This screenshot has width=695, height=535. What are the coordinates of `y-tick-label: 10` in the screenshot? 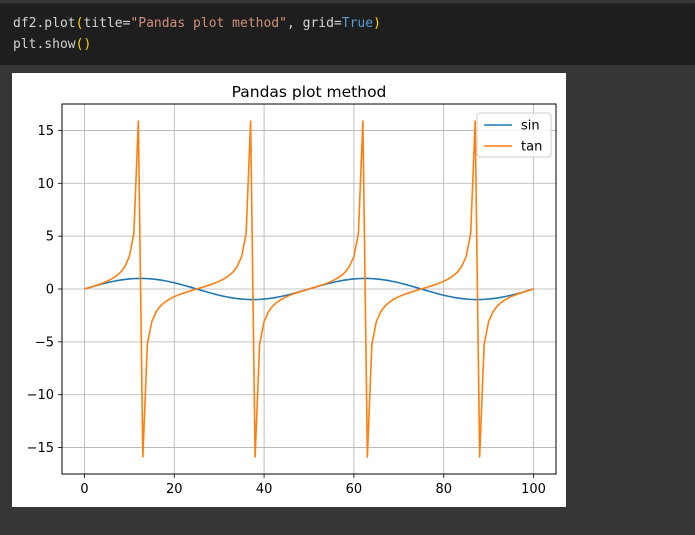 It's located at (45, 184).